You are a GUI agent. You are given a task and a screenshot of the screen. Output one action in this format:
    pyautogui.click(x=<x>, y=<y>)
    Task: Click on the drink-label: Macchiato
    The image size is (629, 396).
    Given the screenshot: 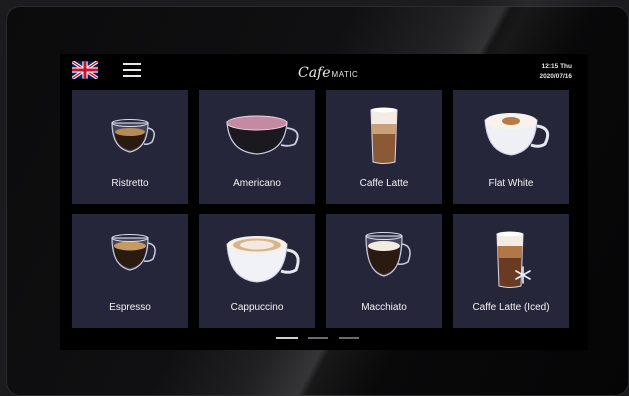 What is the action you would take?
    pyautogui.click(x=384, y=307)
    